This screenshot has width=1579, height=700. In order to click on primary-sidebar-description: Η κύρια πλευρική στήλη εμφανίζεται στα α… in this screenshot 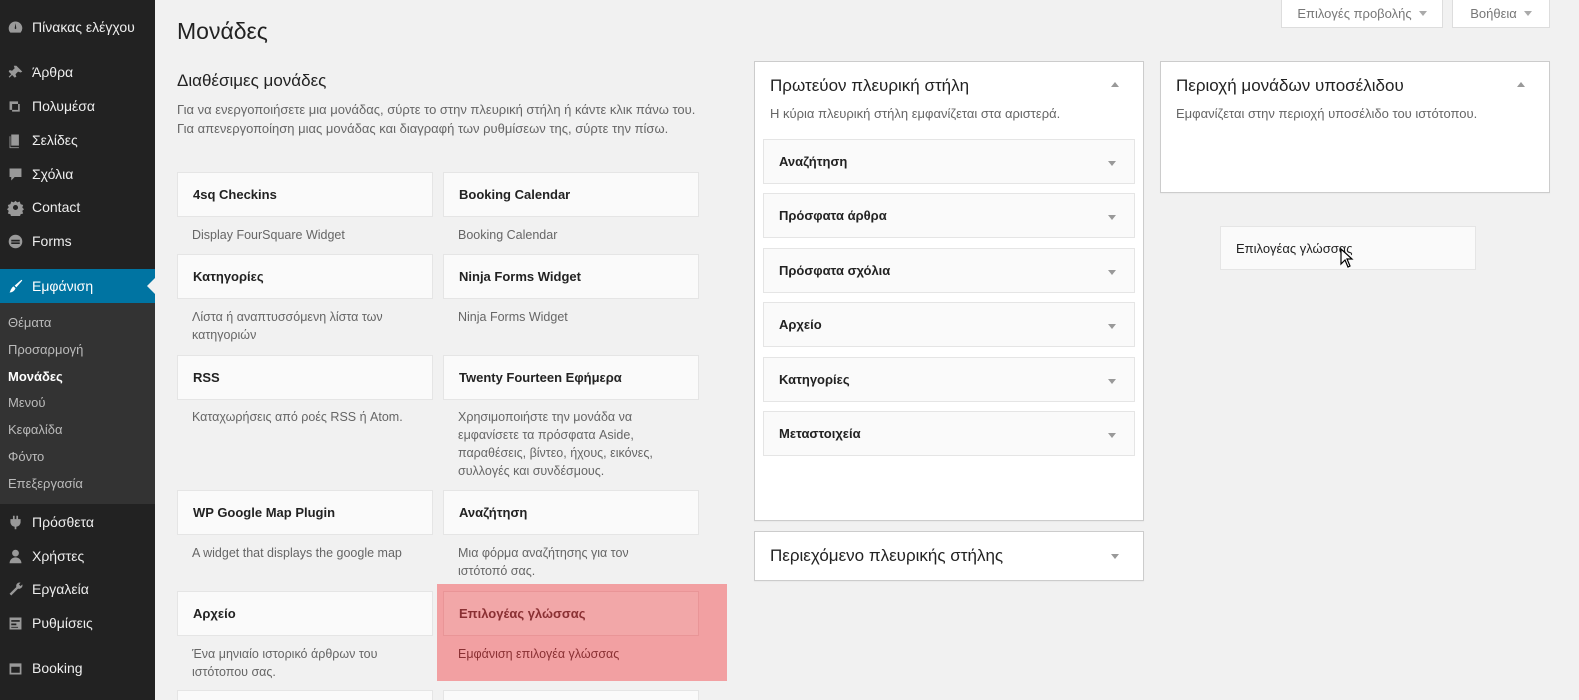, I will do `click(915, 113)`.